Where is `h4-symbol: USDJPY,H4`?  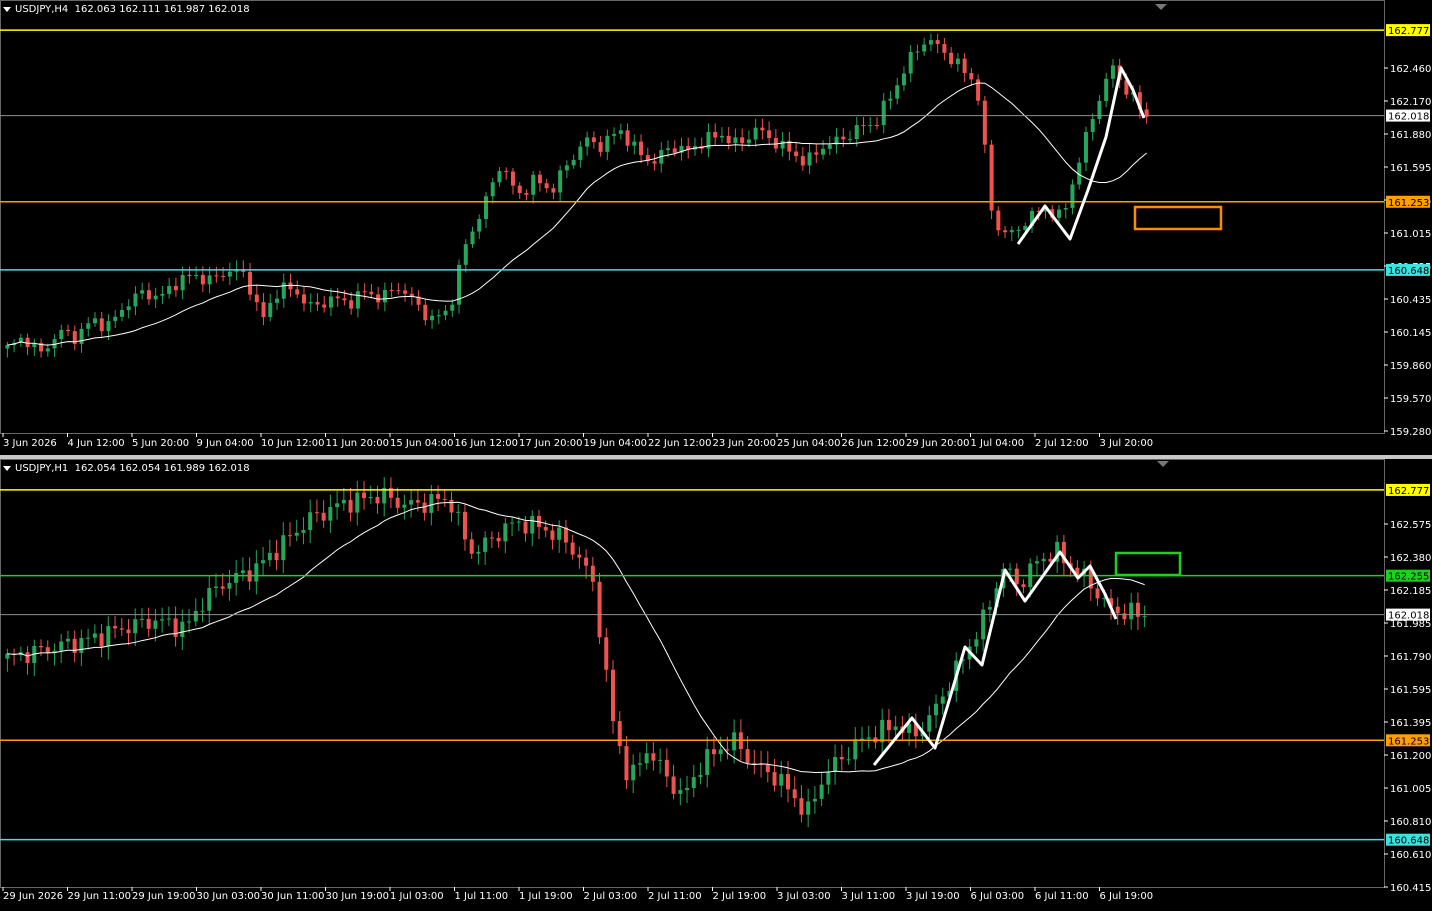 h4-symbol: USDJPY,H4 is located at coordinates (42, 9).